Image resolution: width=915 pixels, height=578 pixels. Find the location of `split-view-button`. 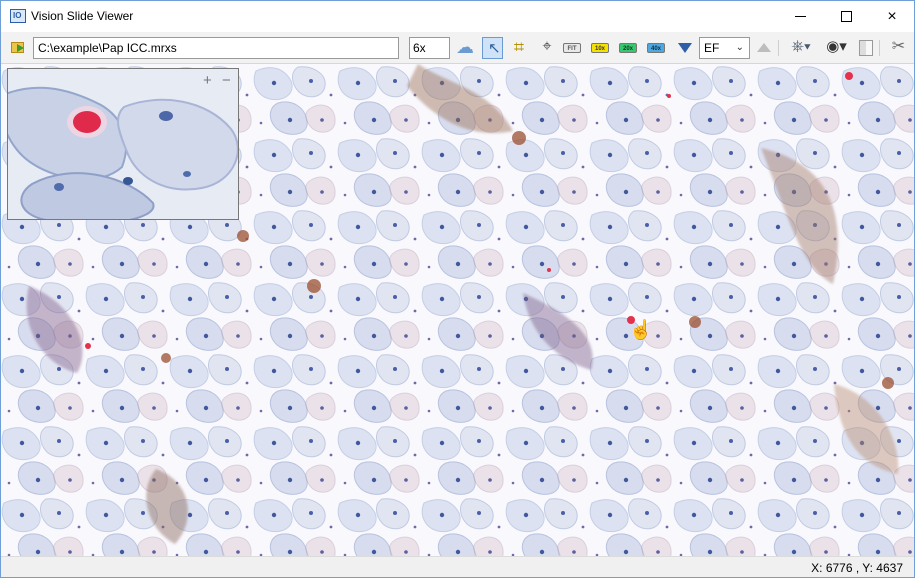

split-view-button is located at coordinates (866, 48).